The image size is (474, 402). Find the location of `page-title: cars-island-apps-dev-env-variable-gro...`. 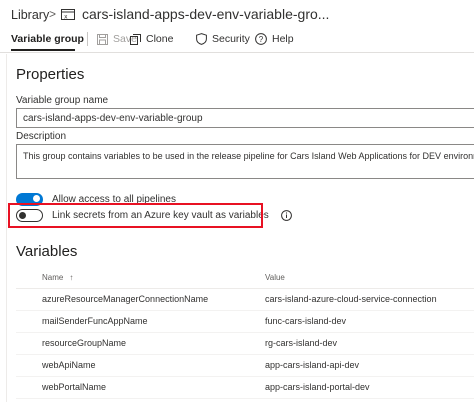

page-title: cars-island-apps-dev-env-variable-gro... is located at coordinates (206, 14).